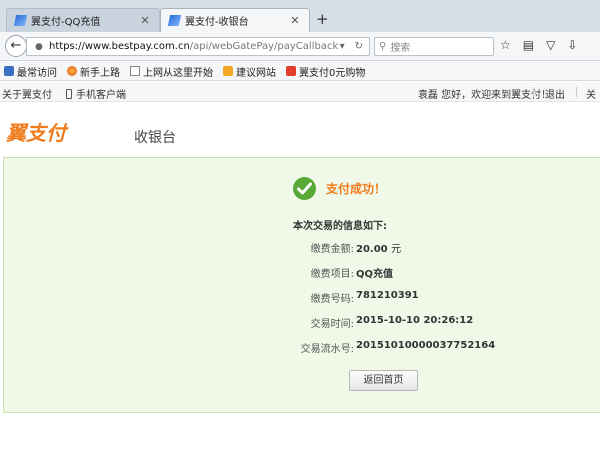  Describe the element at coordinates (396, 249) in the screenshot. I see `amount-unit: 元` at that location.